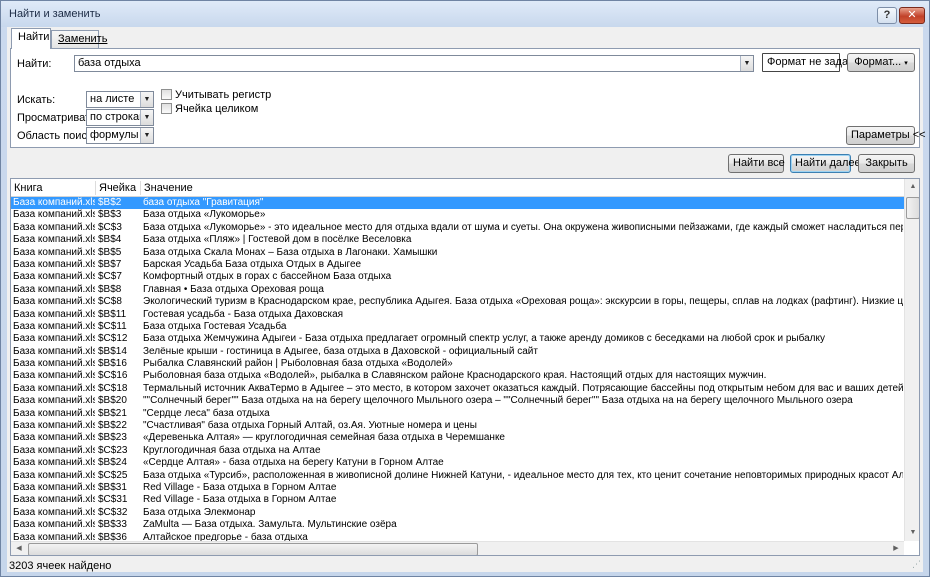 Image resolution: width=930 pixels, height=577 pixels. I want to click on vertical-scroll-thumb, so click(912, 208).